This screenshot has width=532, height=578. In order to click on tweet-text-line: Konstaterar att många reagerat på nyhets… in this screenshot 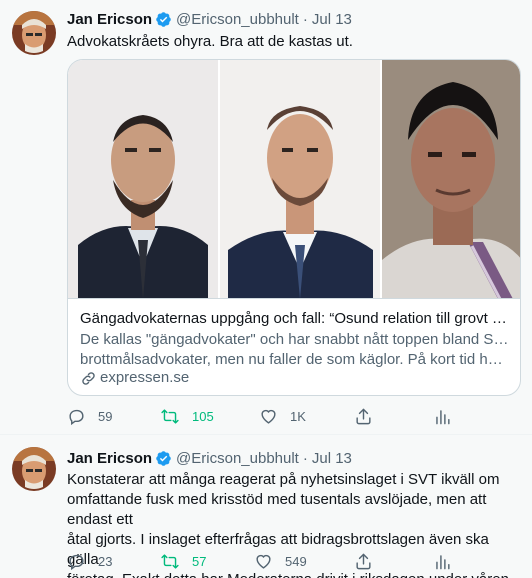, I will do `click(283, 479)`.